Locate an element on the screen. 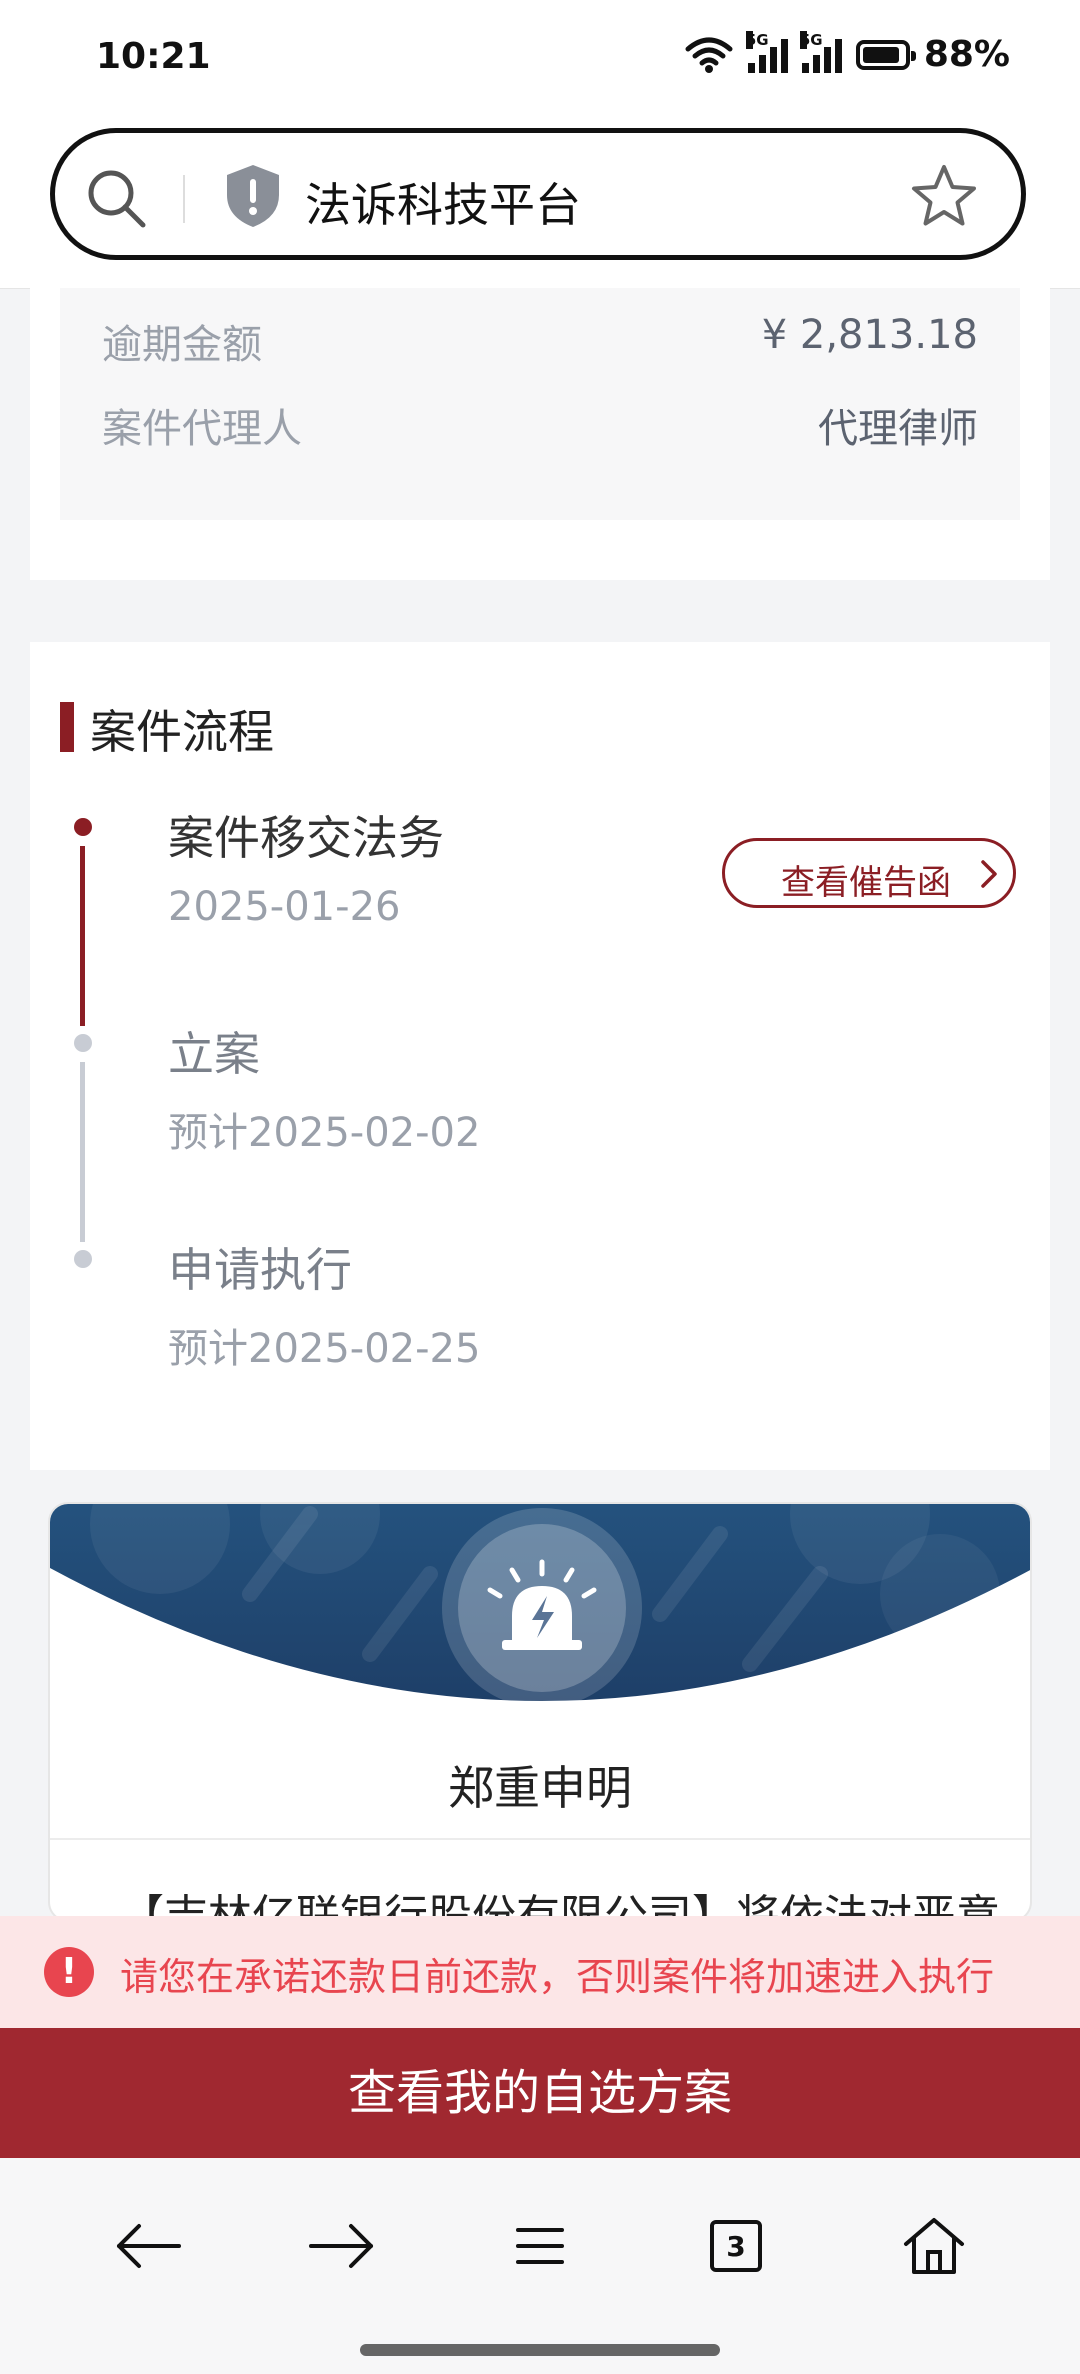  tabs-button: 3 is located at coordinates (736, 2246).